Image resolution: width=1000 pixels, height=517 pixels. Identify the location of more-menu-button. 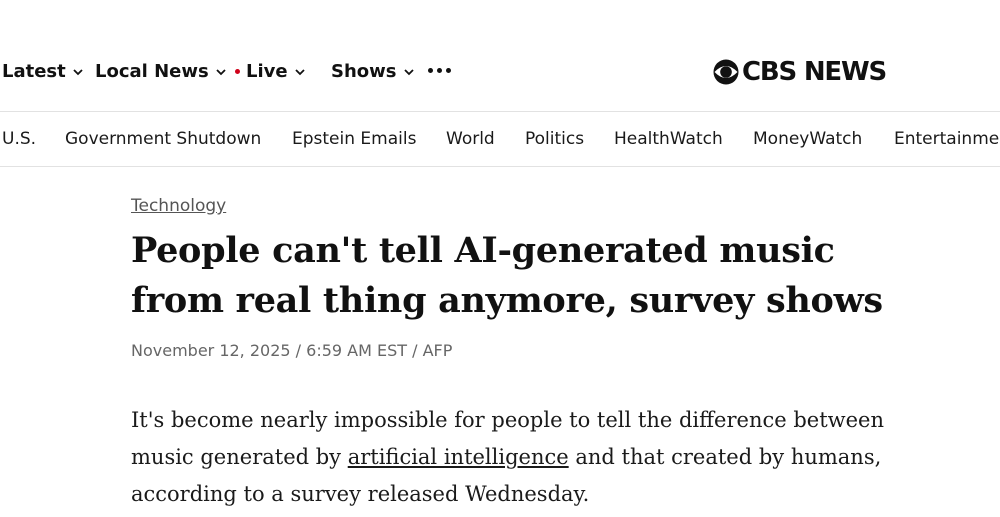
(439, 70).